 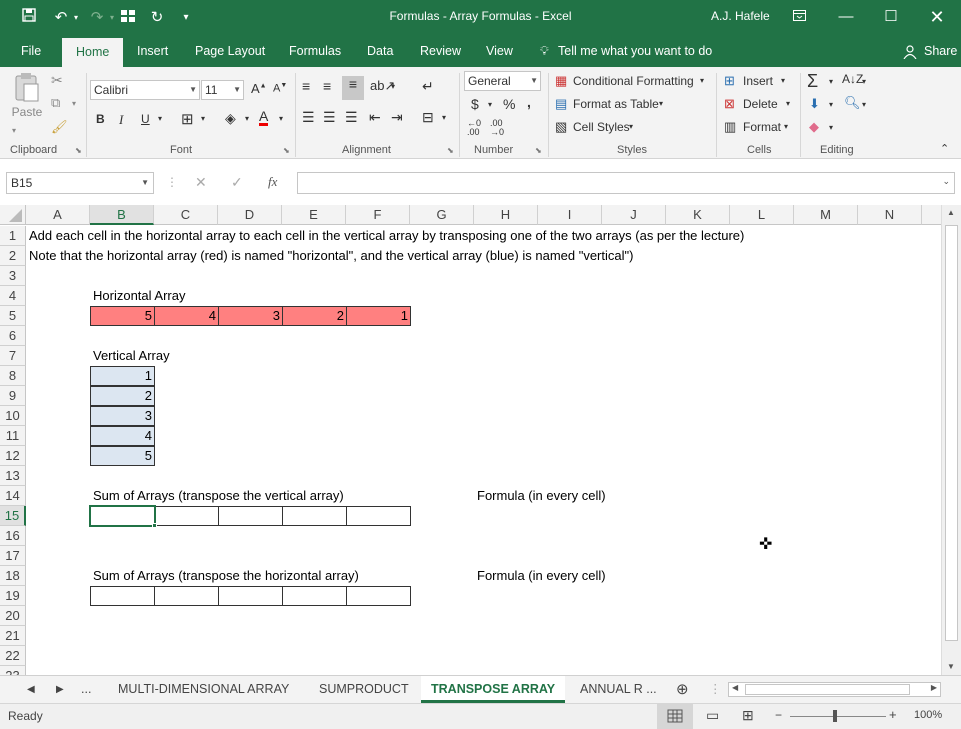 What do you see at coordinates (428, 86) in the screenshot?
I see `wrap-text-icon: ↵` at bounding box center [428, 86].